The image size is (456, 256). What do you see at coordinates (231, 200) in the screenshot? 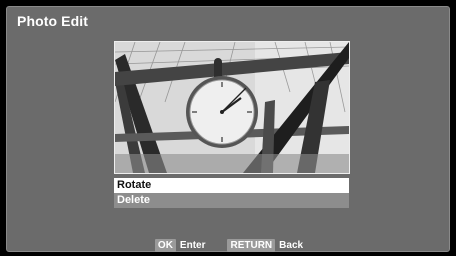
I see `menu-item-delete: Delete` at bounding box center [231, 200].